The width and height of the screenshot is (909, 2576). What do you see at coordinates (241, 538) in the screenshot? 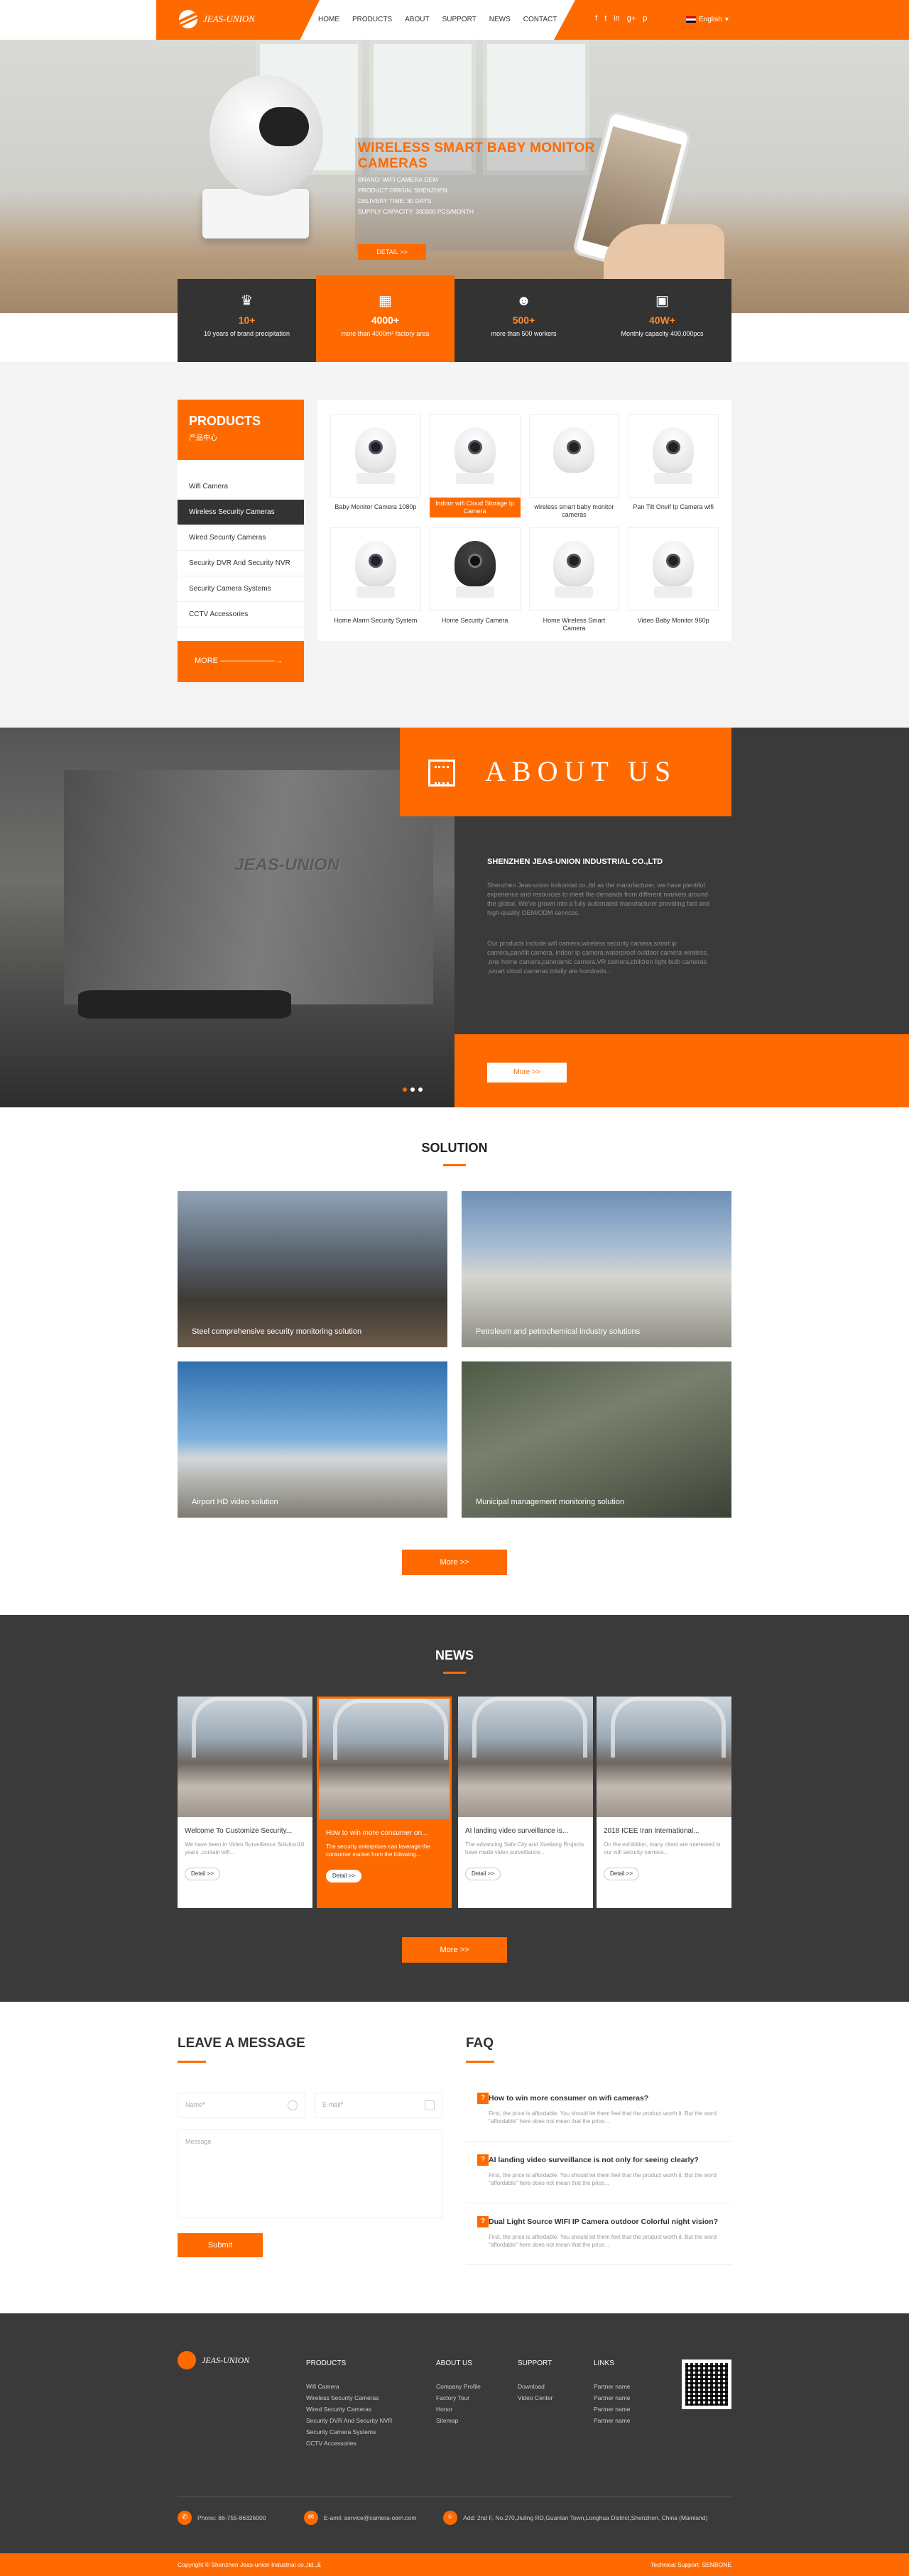
I see `category-item: Wired Security Cameras` at bounding box center [241, 538].